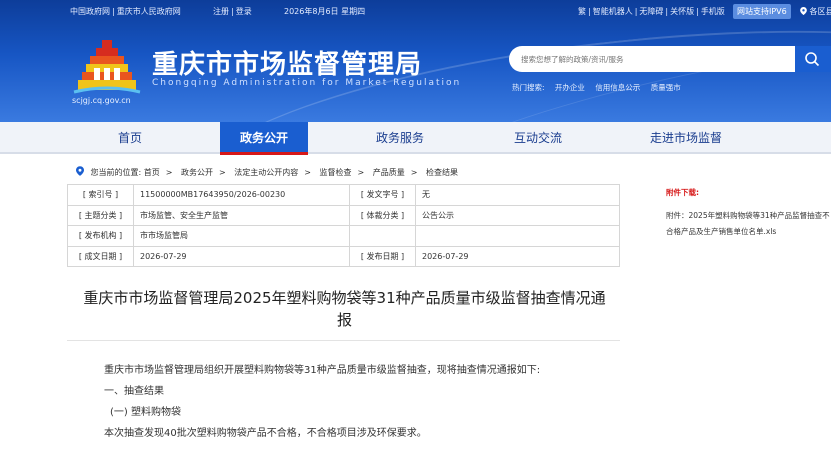  I want to click on meta-label: [ 发布机构 ], so click(100, 236).